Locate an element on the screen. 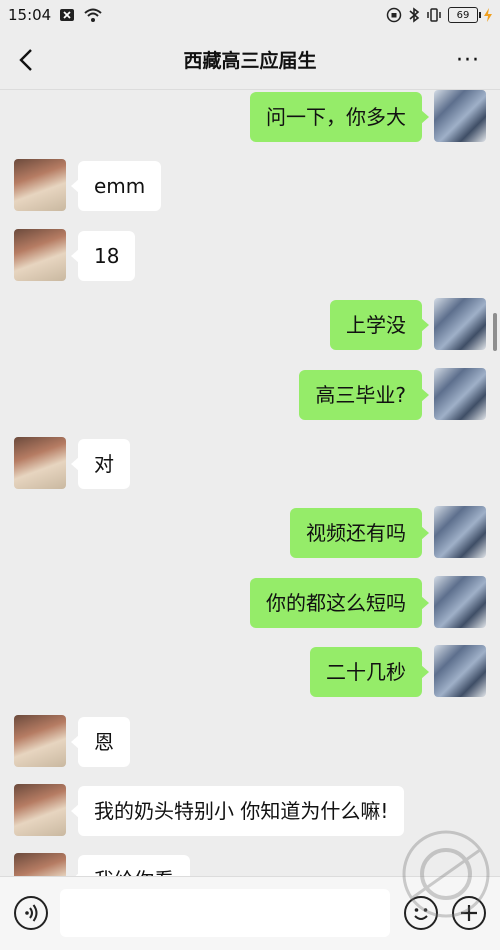  voice-icon is located at coordinates (31, 913).